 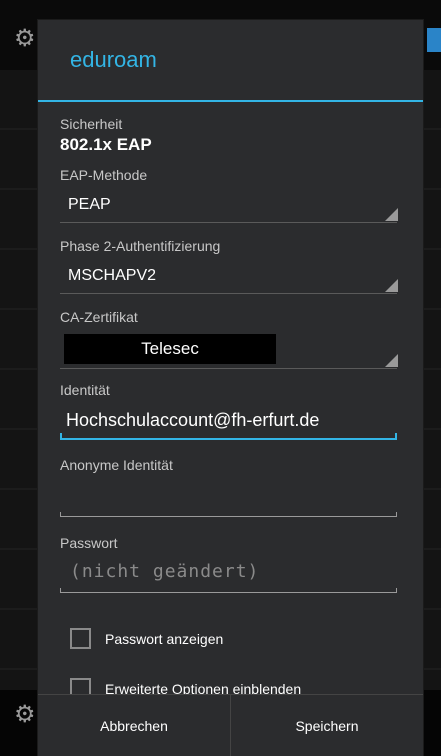 I want to click on identity-input: Hochschulaccount@fh-erfurt.de, so click(x=228, y=420).